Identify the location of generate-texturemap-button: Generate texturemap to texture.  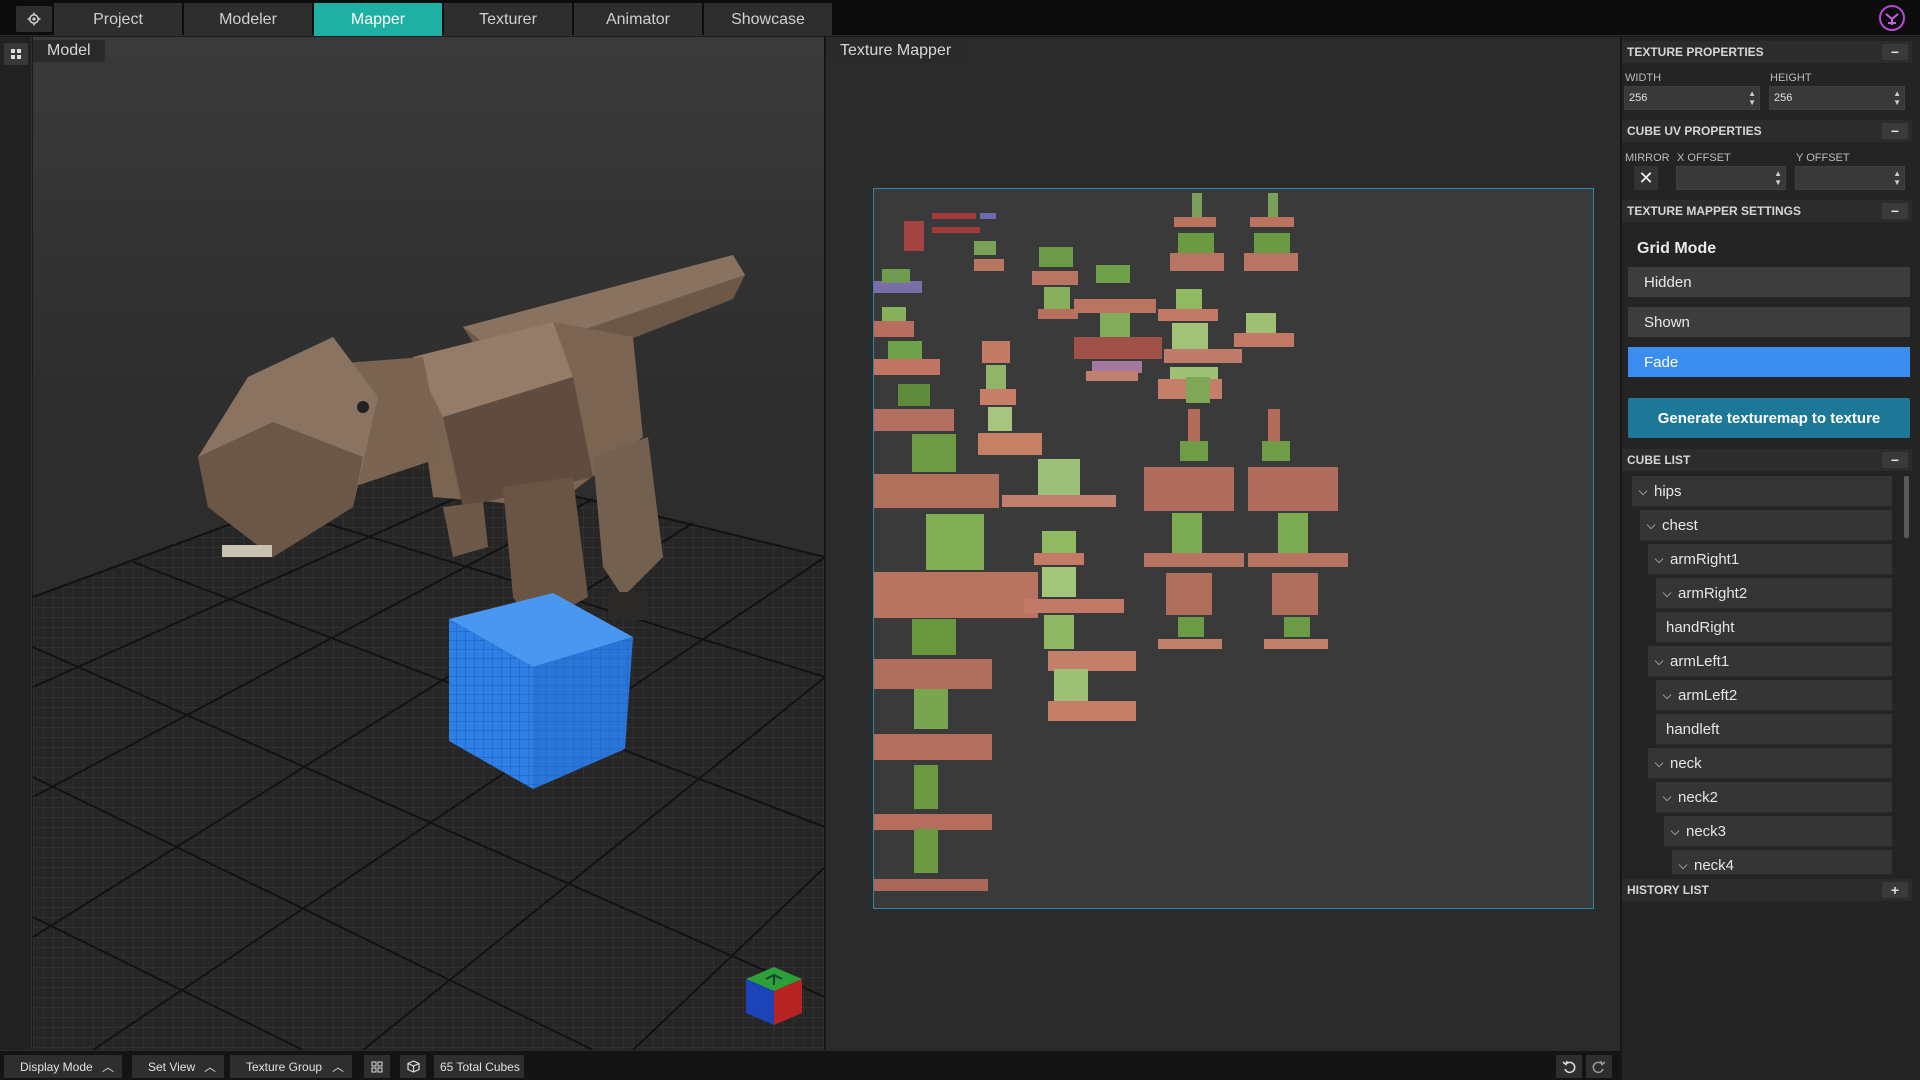
(1769, 418).